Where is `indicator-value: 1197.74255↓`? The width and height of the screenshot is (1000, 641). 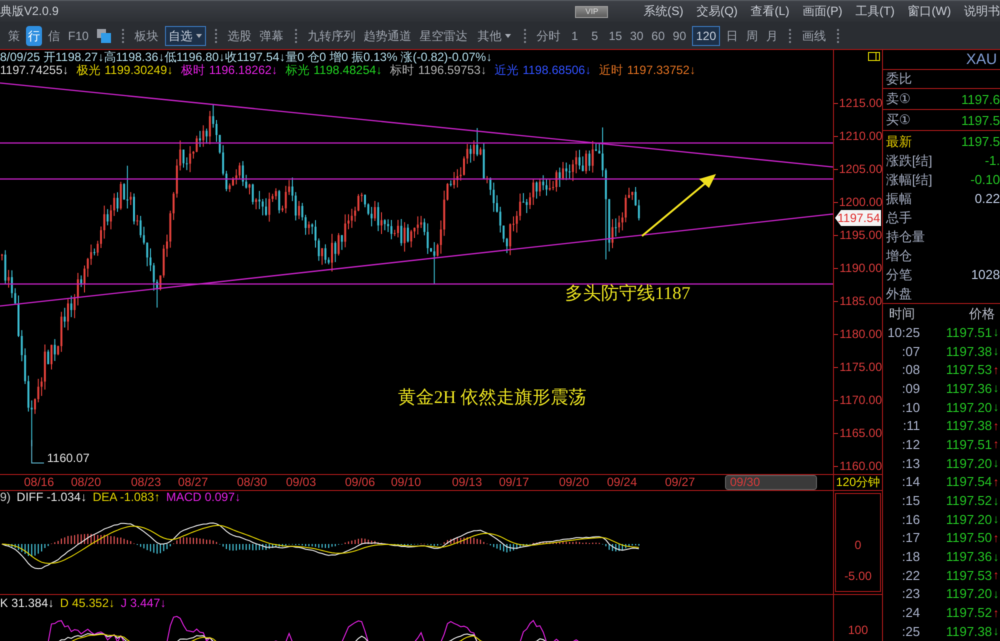 indicator-value: 1197.74255↓ is located at coordinates (34, 70).